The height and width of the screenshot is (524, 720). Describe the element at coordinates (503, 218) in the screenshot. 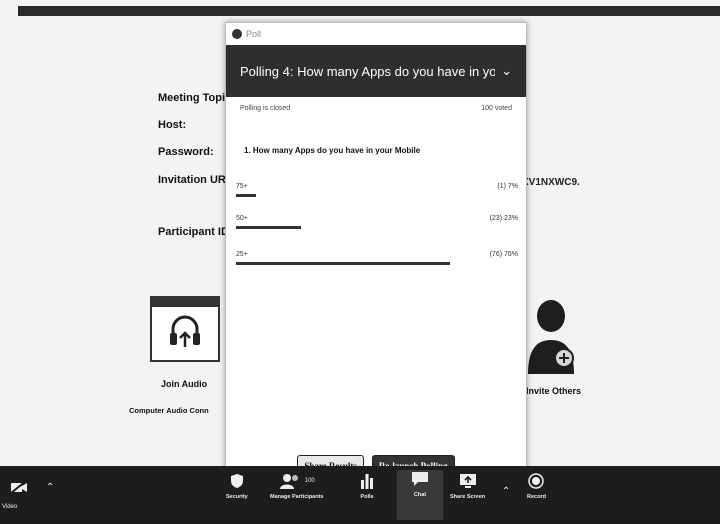

I see `answer-result: (23) 23%` at that location.